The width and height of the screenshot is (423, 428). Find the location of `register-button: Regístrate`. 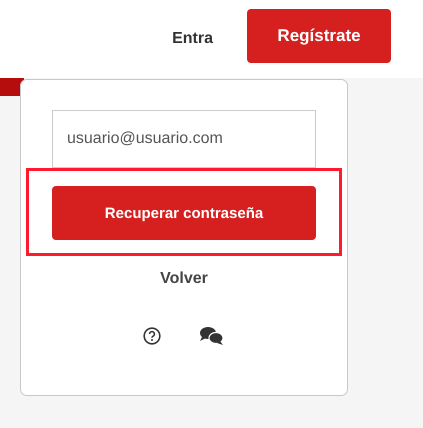

register-button: Regístrate is located at coordinates (319, 36).